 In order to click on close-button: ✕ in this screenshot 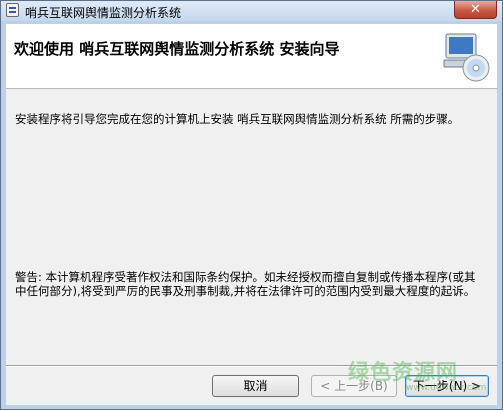, I will do `click(475, 10)`.